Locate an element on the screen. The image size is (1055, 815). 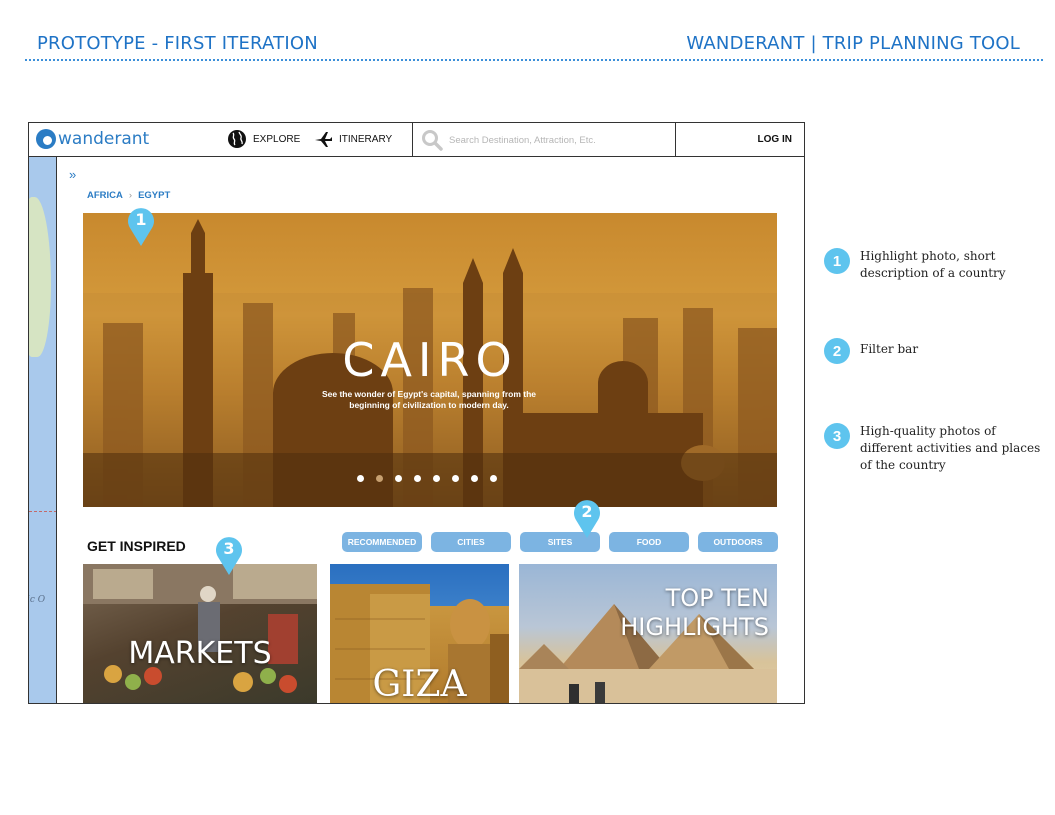
section-title: GET INSPIRED is located at coordinates (136, 546).